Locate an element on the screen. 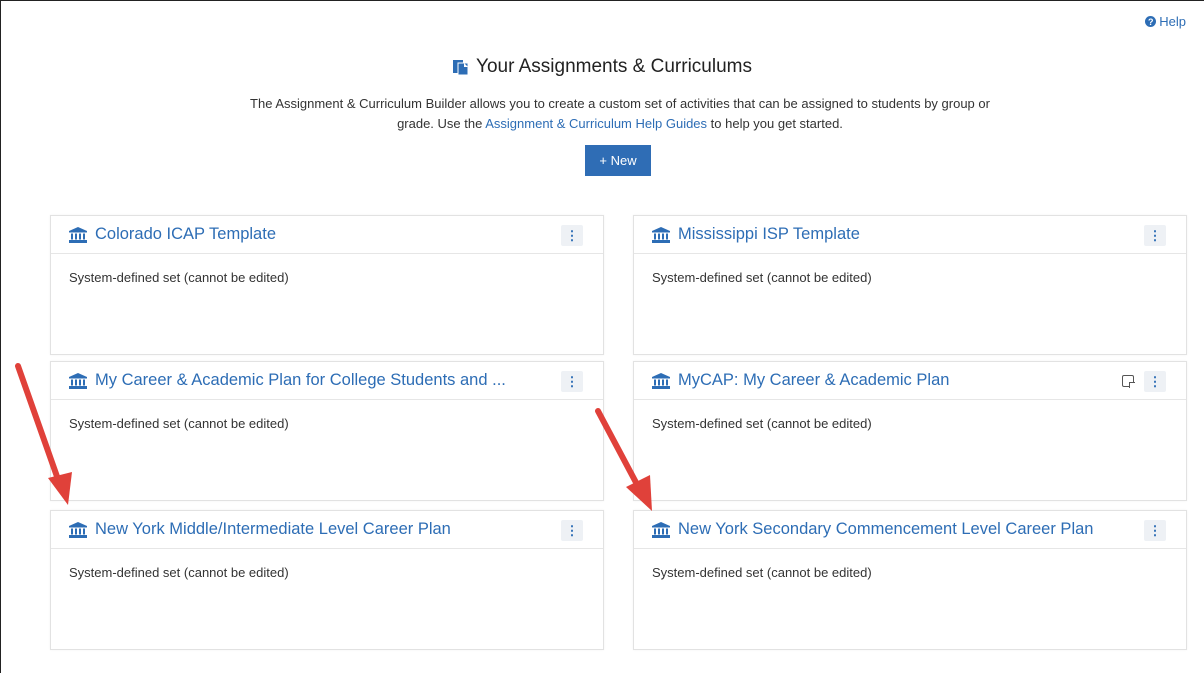  note-icon is located at coordinates (1128, 381).